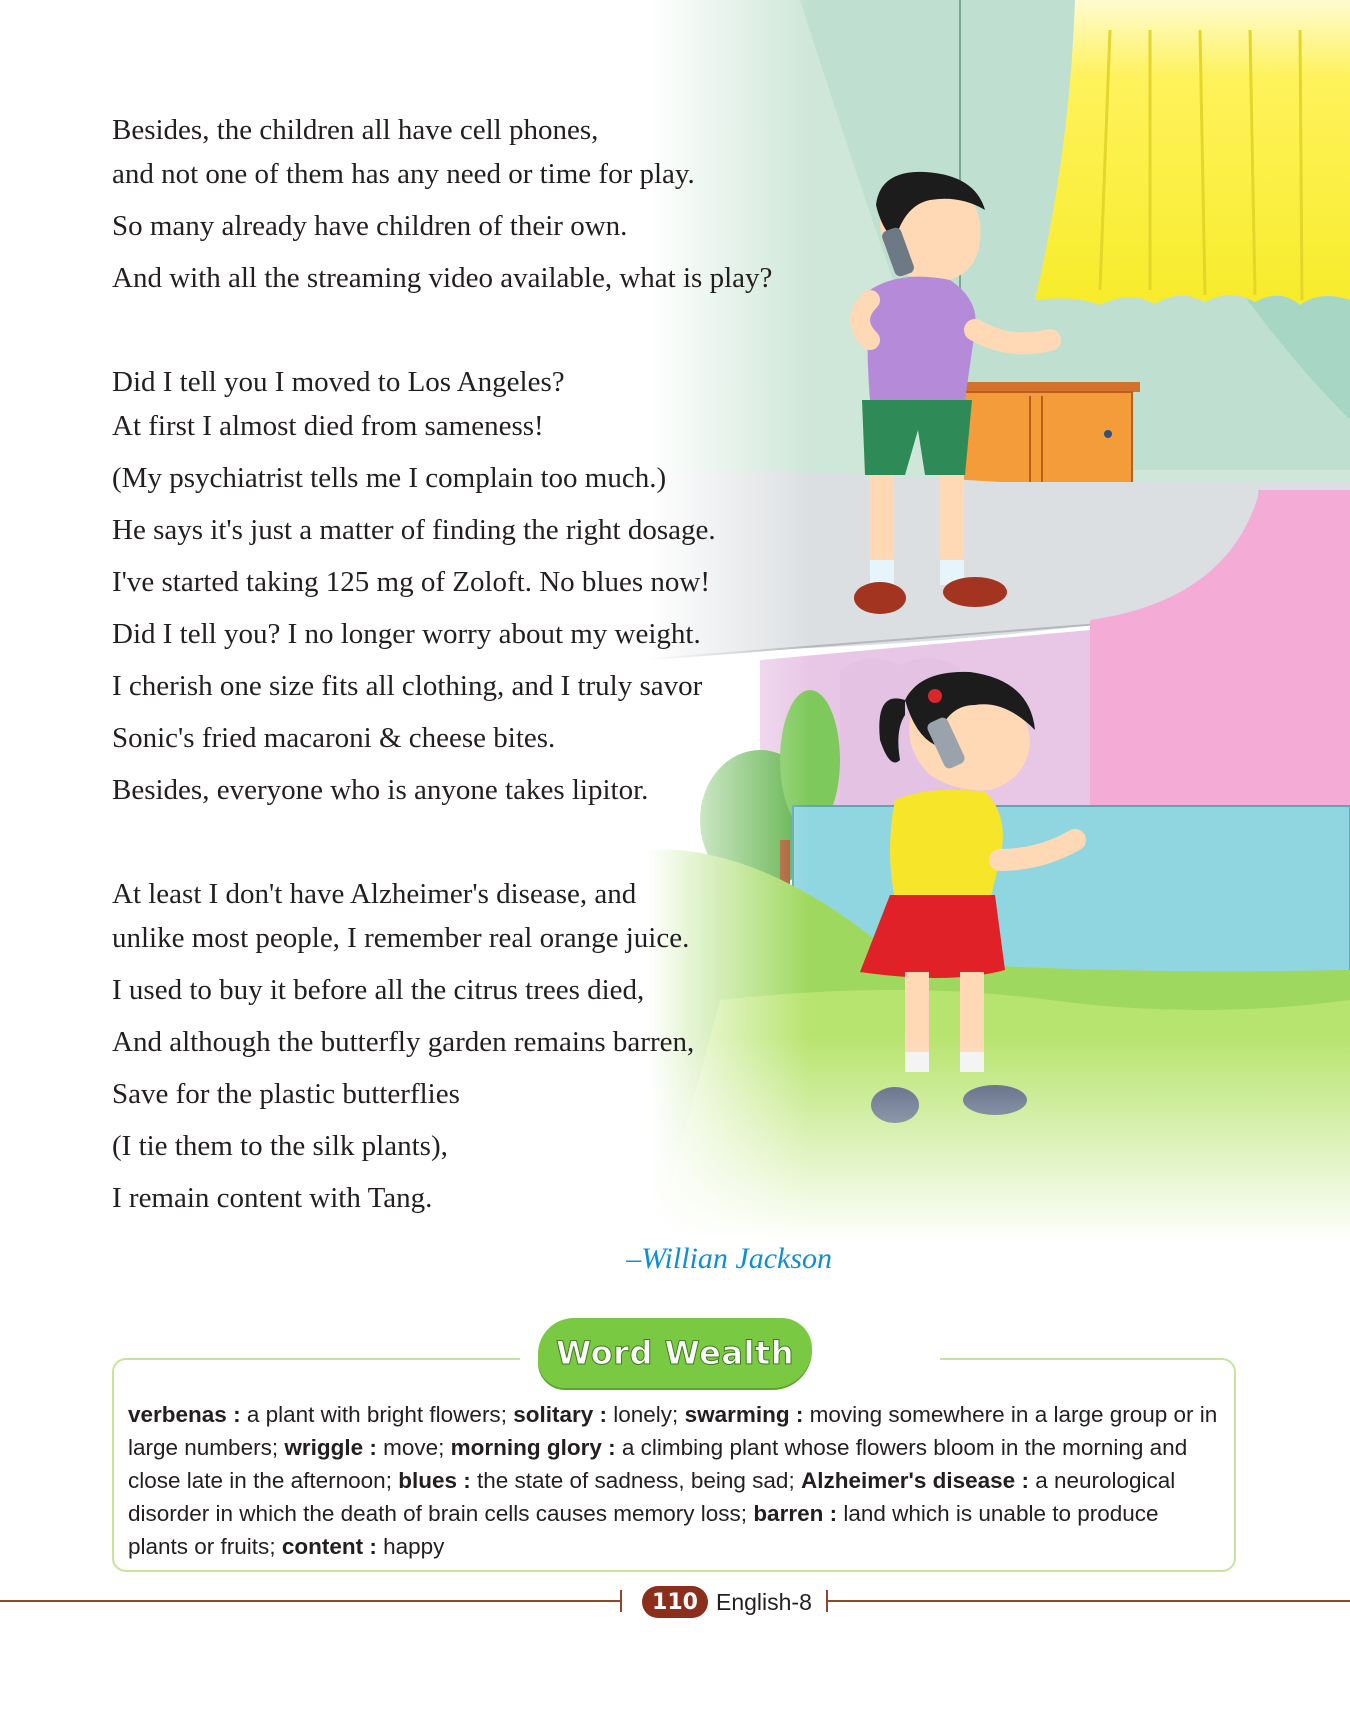 The width and height of the screenshot is (1350, 1725). Describe the element at coordinates (737, 1414) in the screenshot. I see `term: swarming` at that location.